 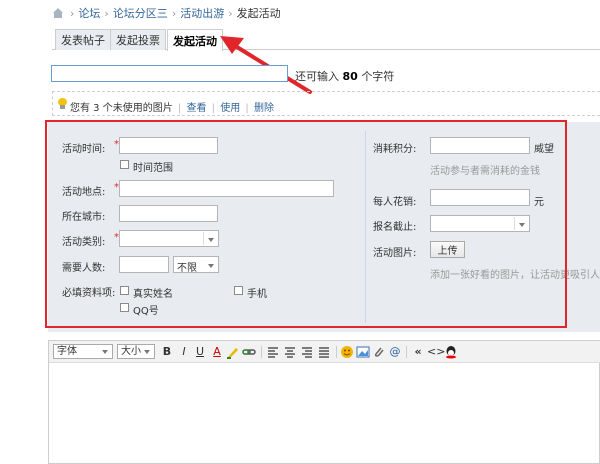 I want to click on underline-button: U, so click(x=200, y=352).